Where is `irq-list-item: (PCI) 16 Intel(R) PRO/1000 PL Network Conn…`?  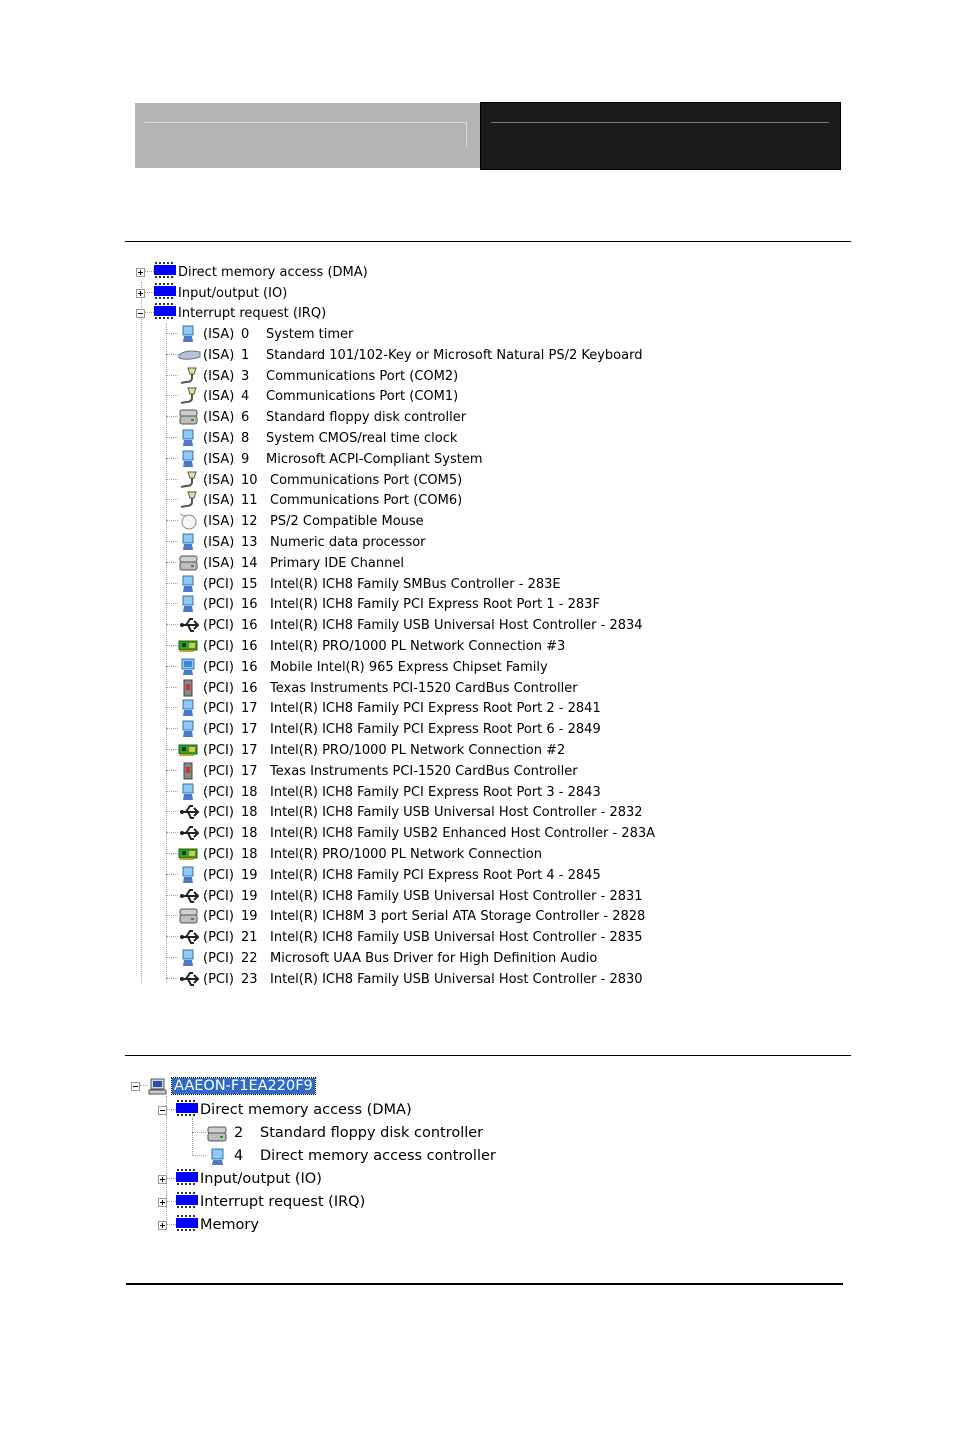 irq-list-item: (PCI) 16 Intel(R) PRO/1000 PL Network Conn… is located at coordinates (365, 646).